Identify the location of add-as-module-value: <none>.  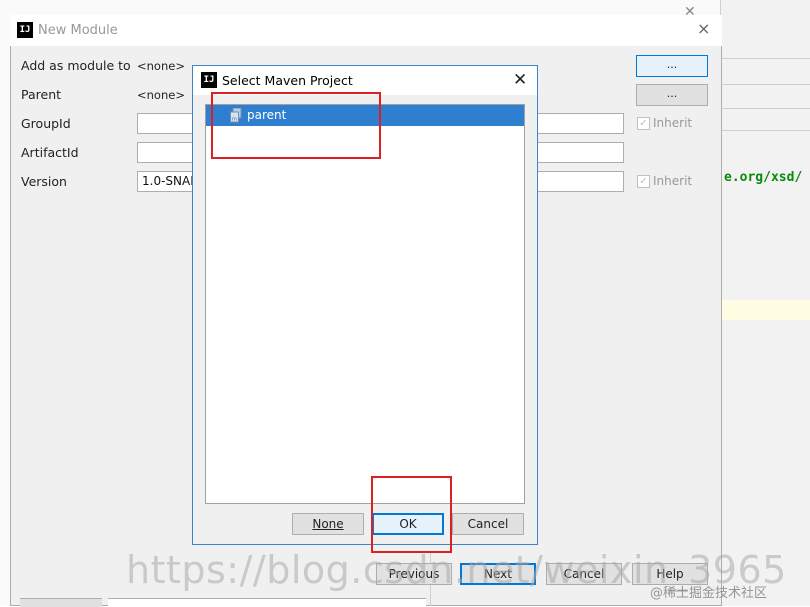
(161, 66).